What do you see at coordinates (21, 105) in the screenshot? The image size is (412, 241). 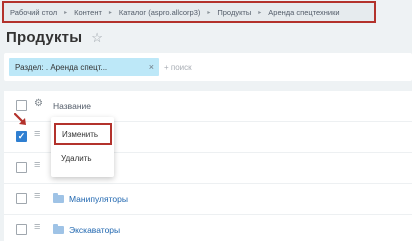 I see `select-all-checkbox` at bounding box center [21, 105].